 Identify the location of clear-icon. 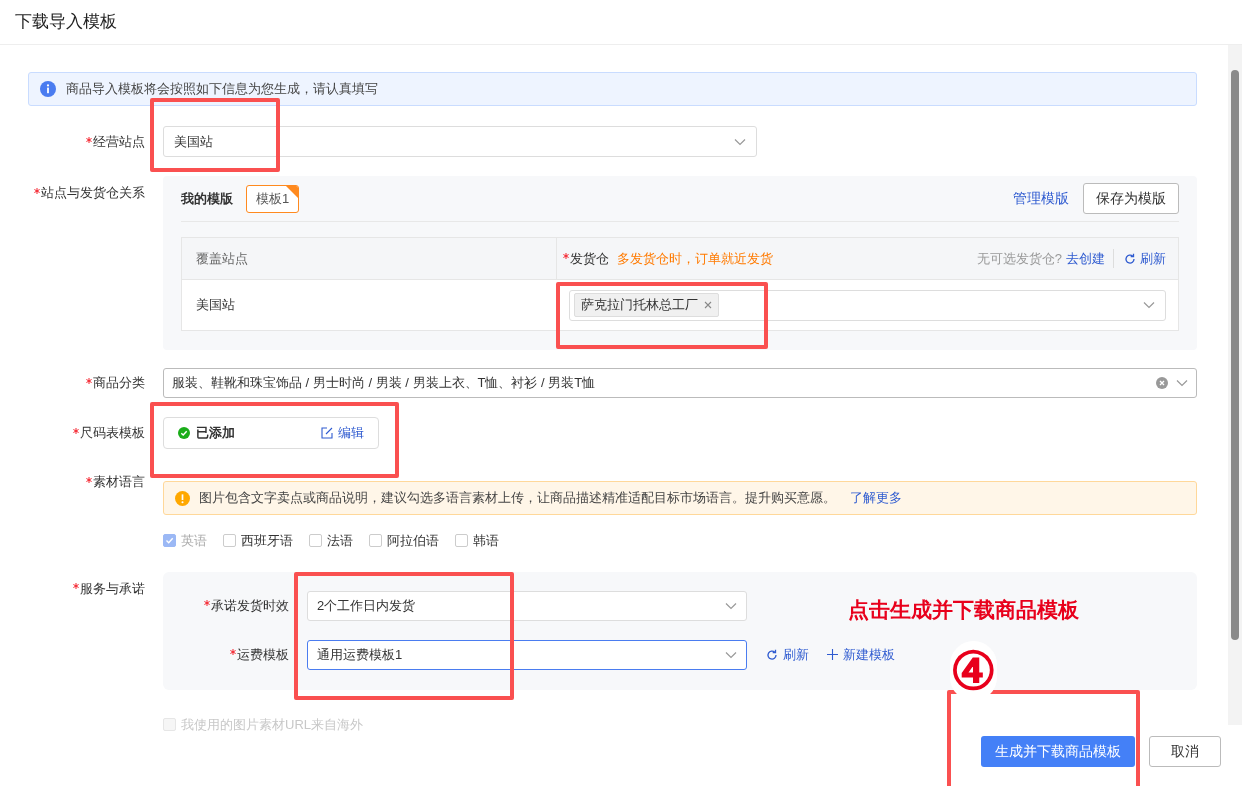
(1162, 383).